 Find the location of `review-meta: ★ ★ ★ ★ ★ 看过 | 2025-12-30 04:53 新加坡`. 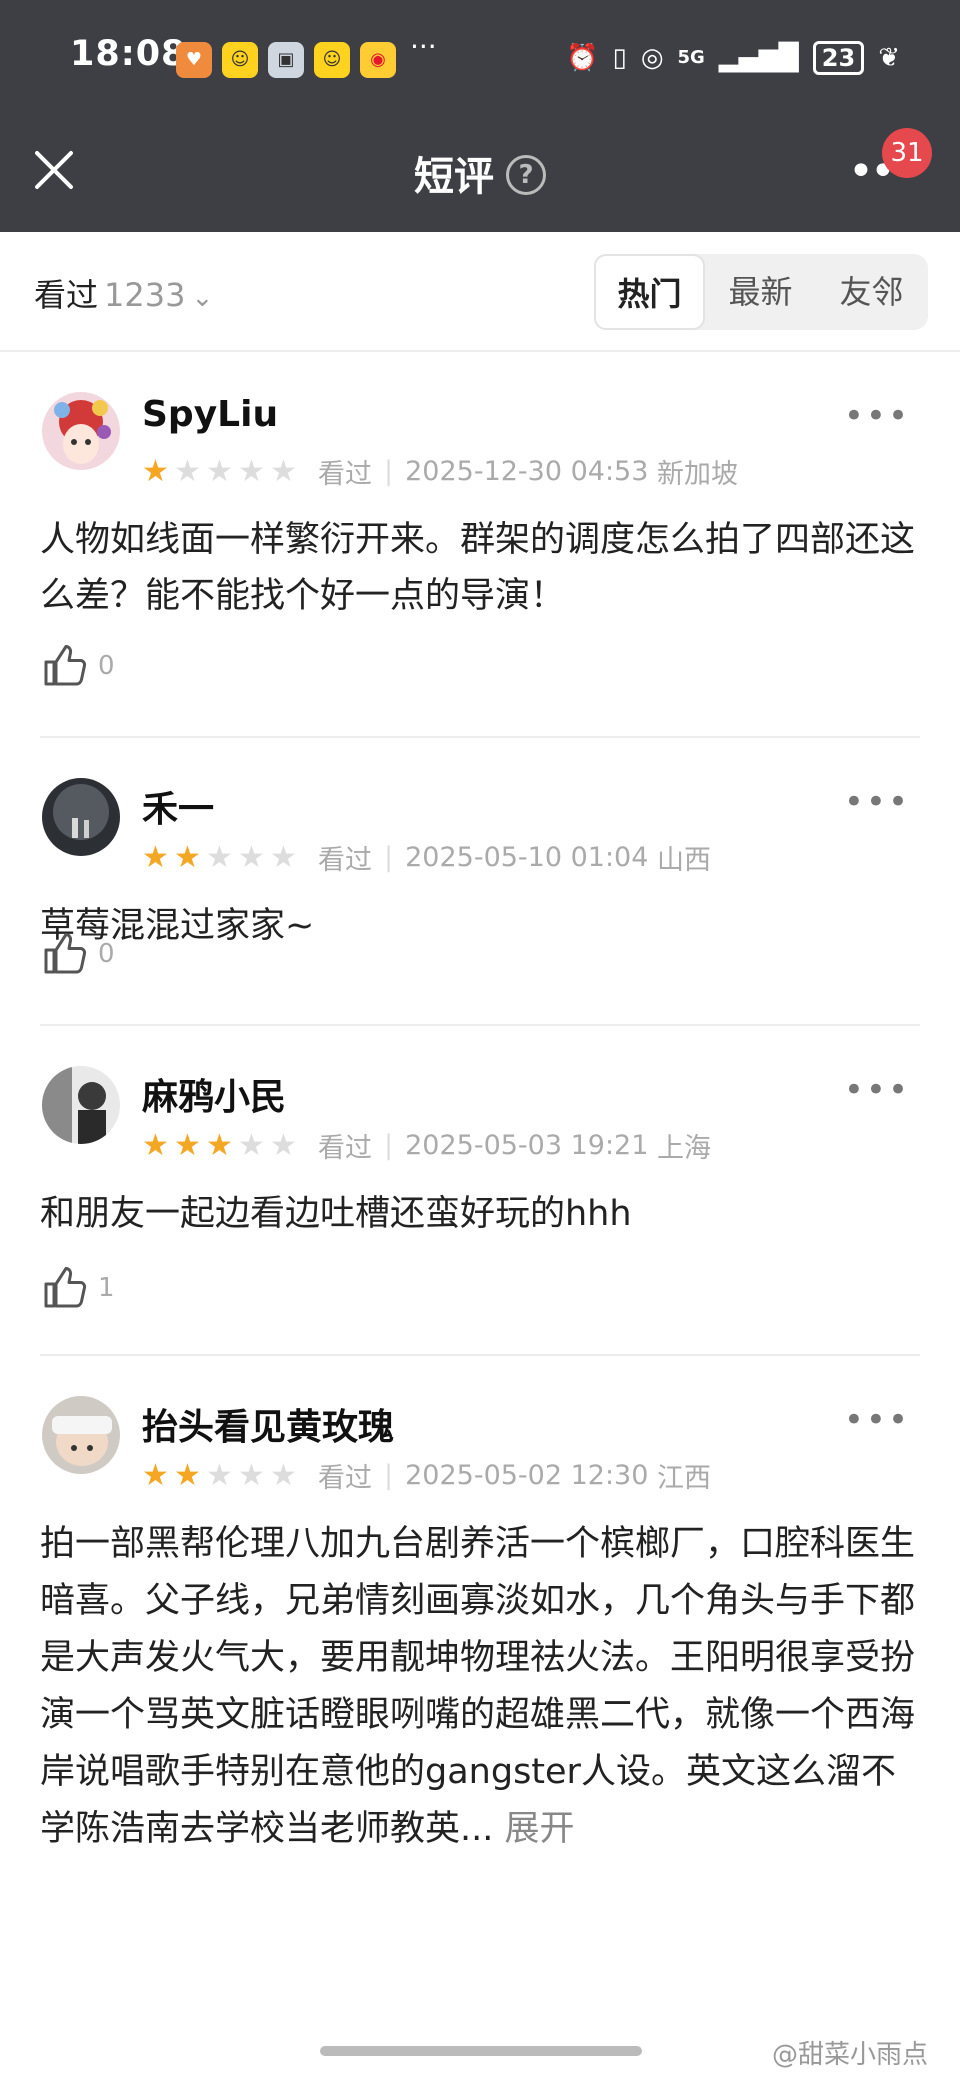

review-meta: ★ ★ ★ ★ ★ 看过 | 2025-12-30 04:53 新加坡 is located at coordinates (440, 471).